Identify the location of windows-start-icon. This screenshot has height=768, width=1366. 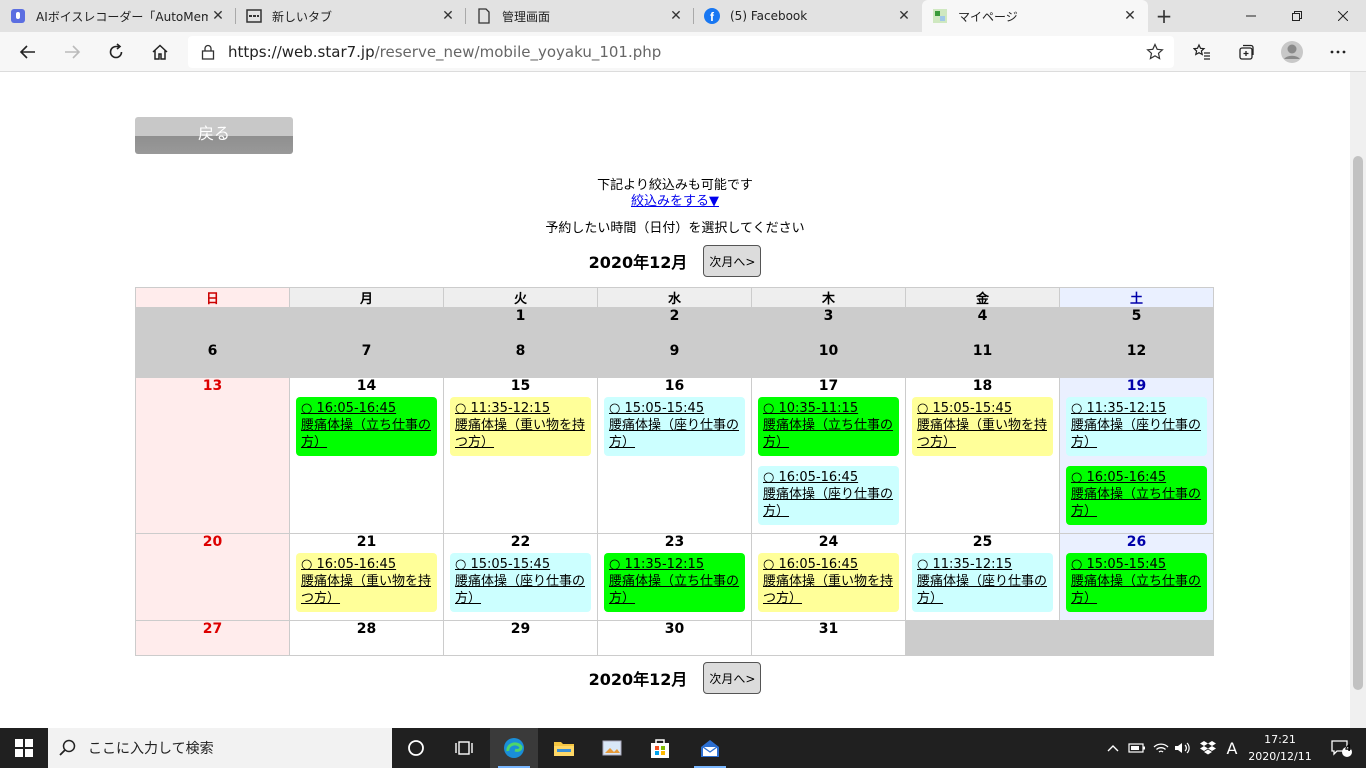
(24, 748).